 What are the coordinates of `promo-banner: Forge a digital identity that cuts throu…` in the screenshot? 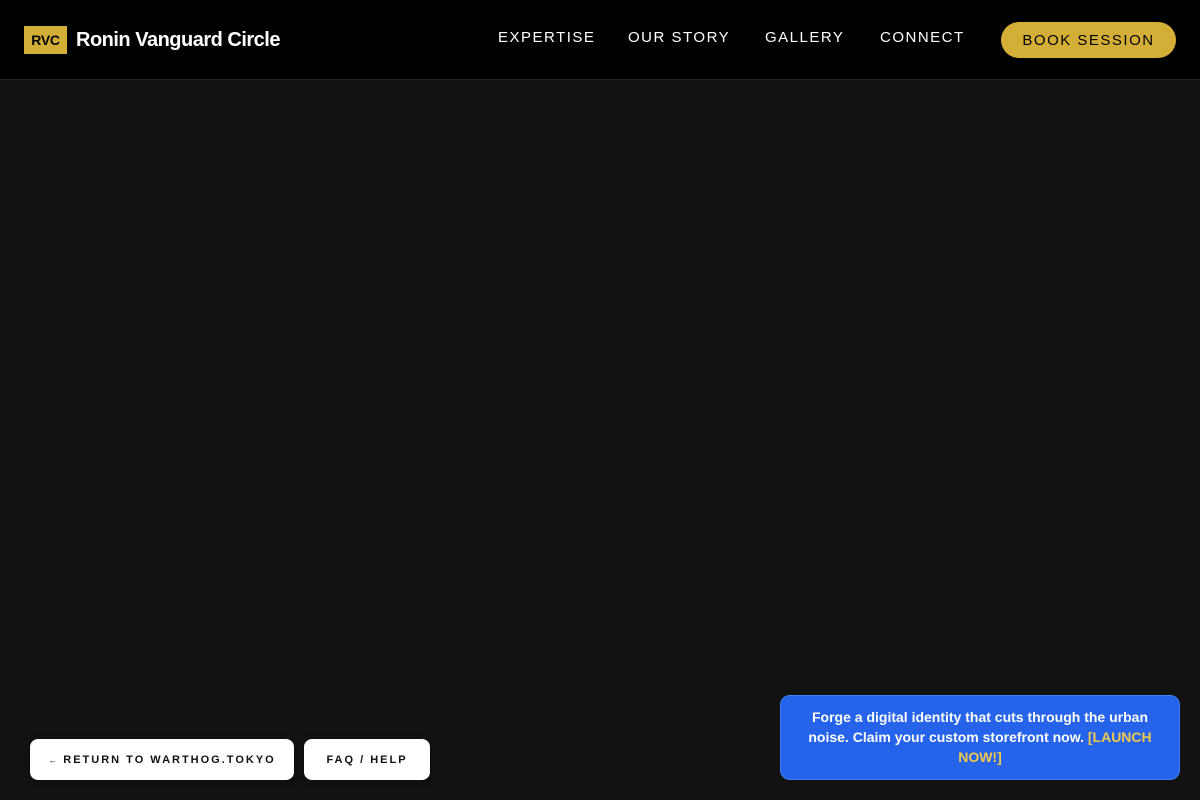 It's located at (980, 737).